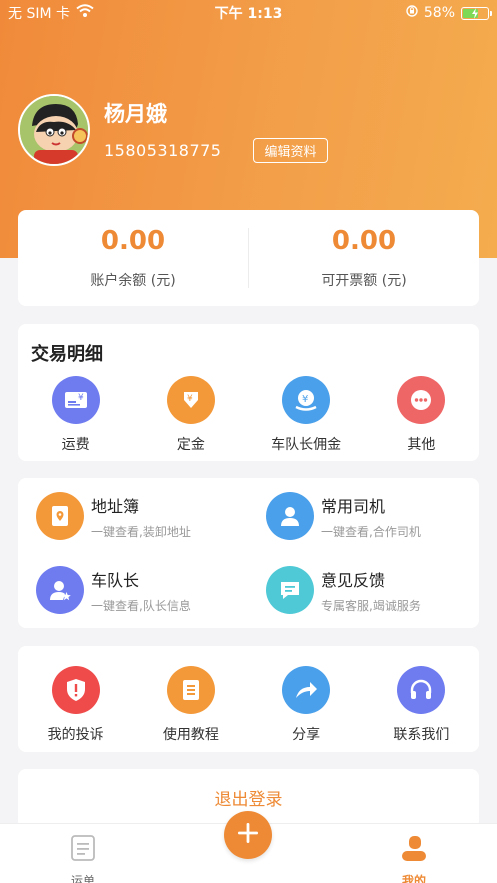  I want to click on more-card: 我的投诉 使用教程 分享 联系我们, so click(248, 699).